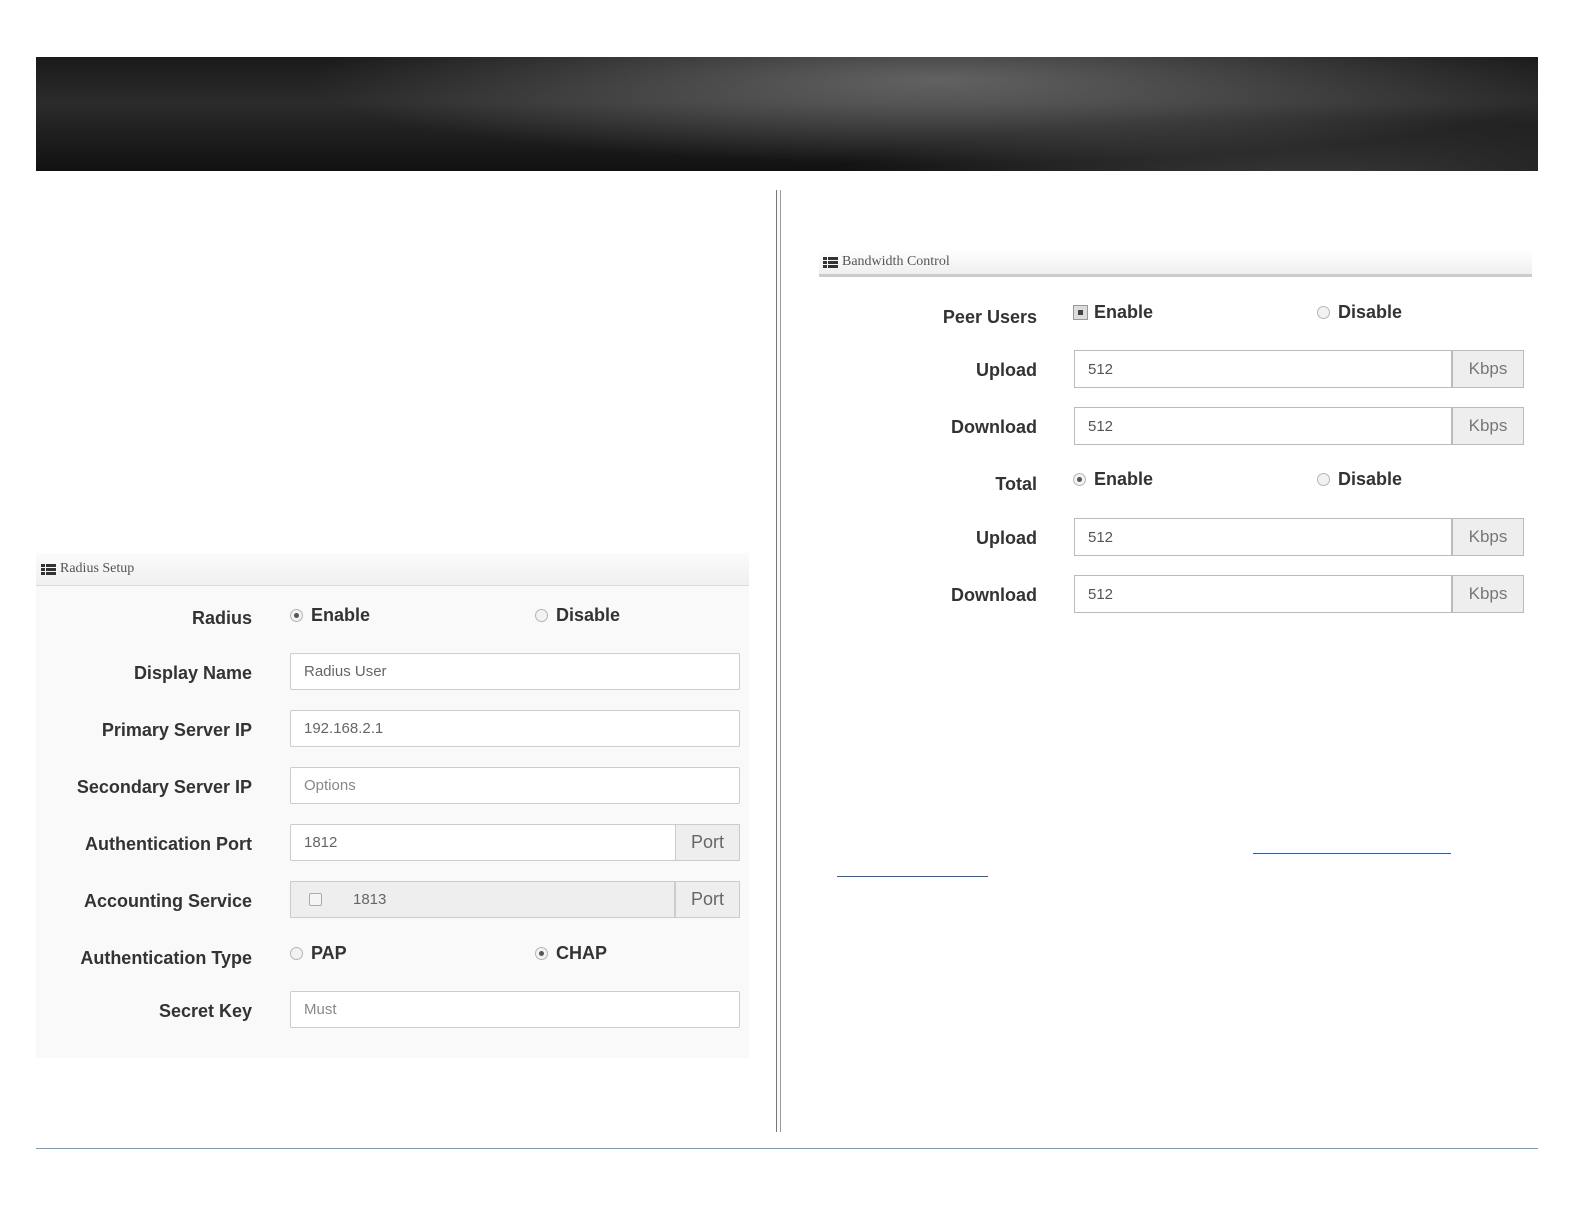 The image size is (1584, 1224). Describe the element at coordinates (1488, 369) in the screenshot. I see `peer-upload-unit: Kbps` at that location.